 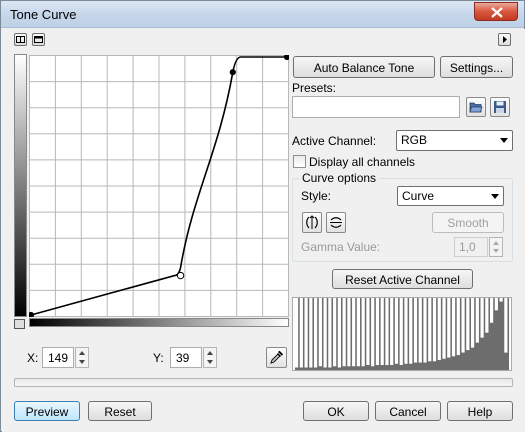 What do you see at coordinates (495, 196) in the screenshot?
I see `chevron-down-icon` at bounding box center [495, 196].